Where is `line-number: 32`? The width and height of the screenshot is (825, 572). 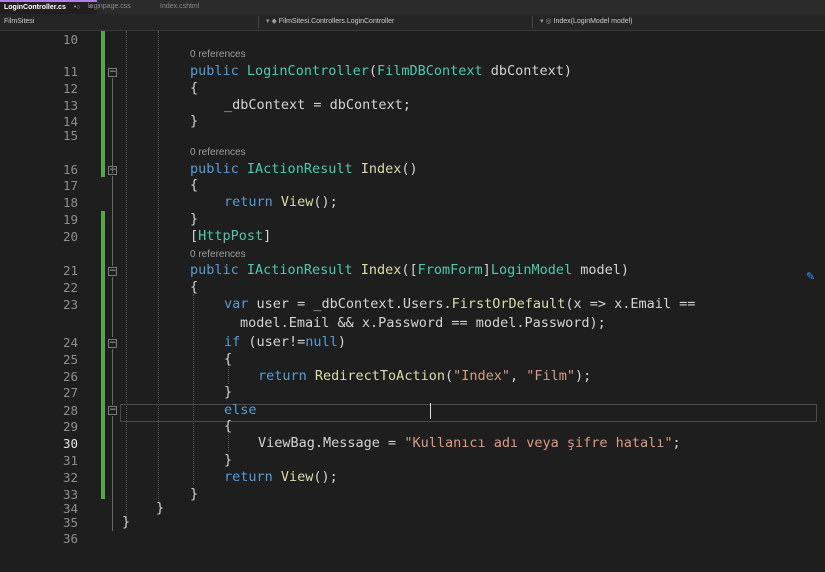
line-number: 32 is located at coordinates (70, 477).